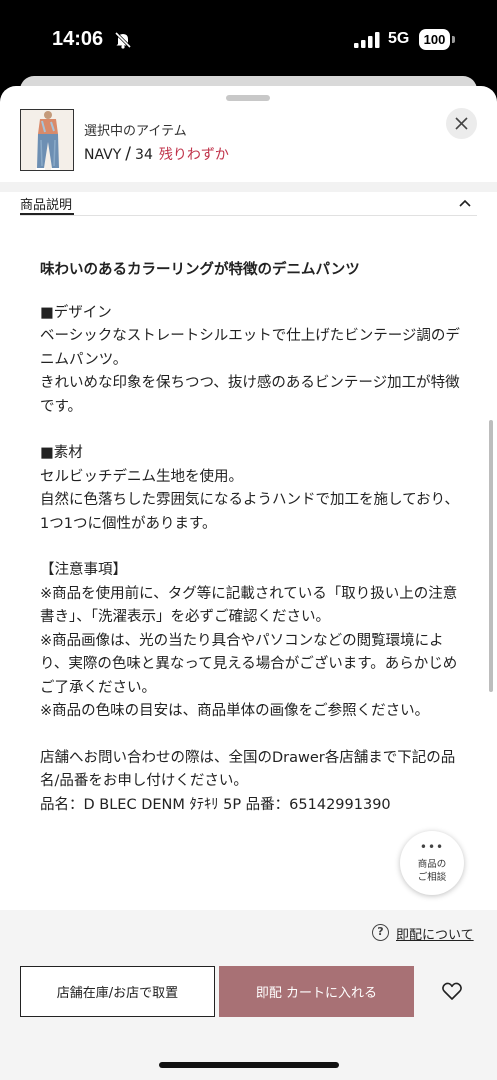 Image resolution: width=497 pixels, height=1080 pixels. I want to click on add-to-cart-button: 即配 カートに入れる, so click(316, 991).